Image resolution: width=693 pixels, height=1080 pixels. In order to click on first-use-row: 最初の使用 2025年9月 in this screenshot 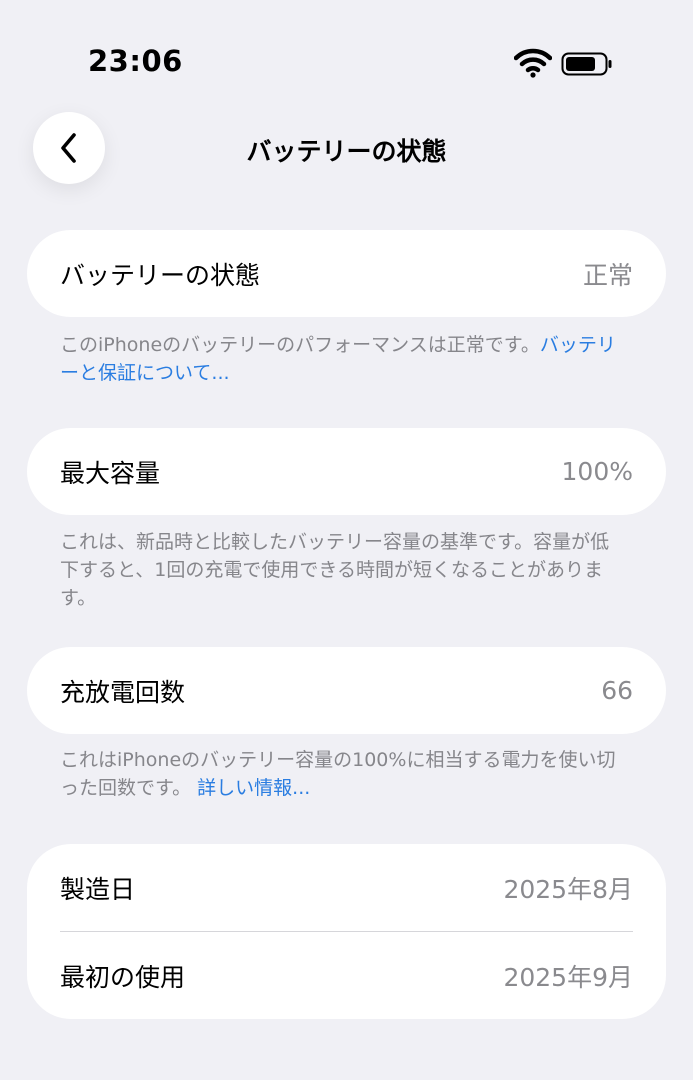, I will do `click(346, 975)`.